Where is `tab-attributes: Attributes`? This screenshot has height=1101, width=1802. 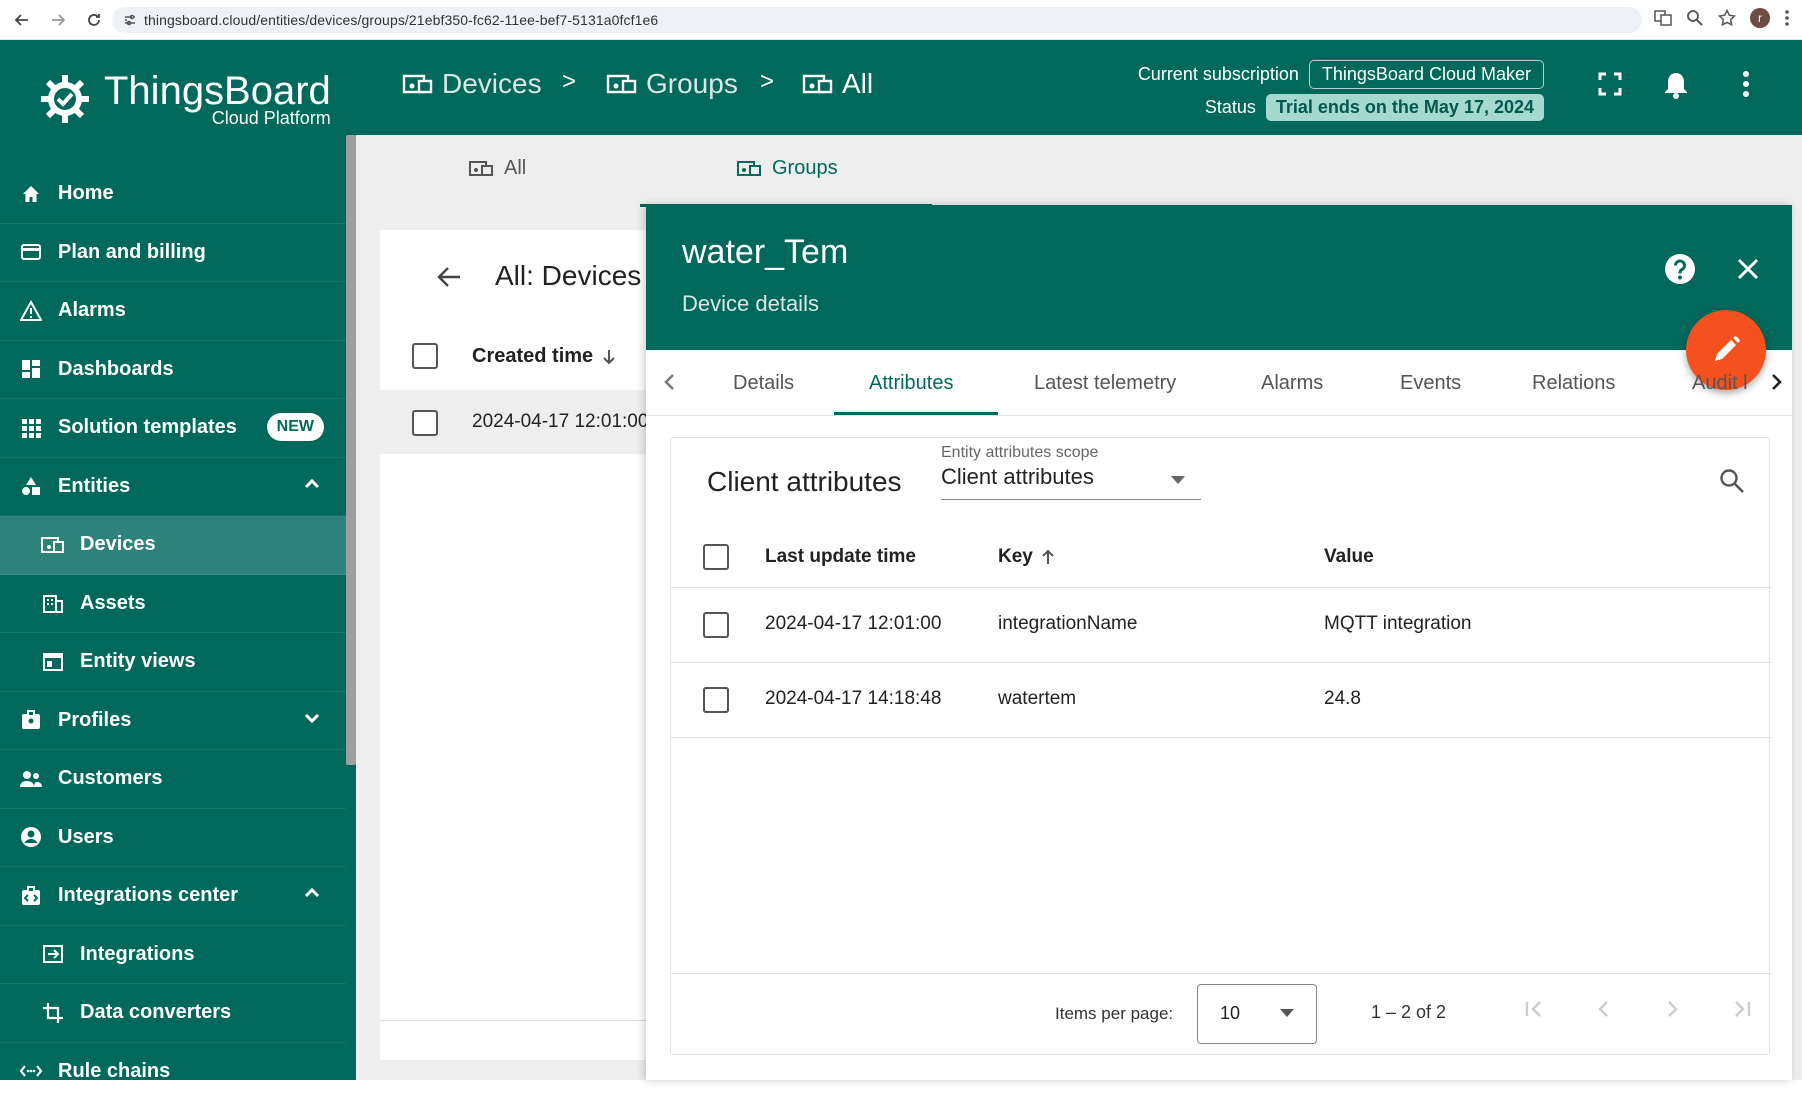 tab-attributes: Attributes is located at coordinates (911, 383).